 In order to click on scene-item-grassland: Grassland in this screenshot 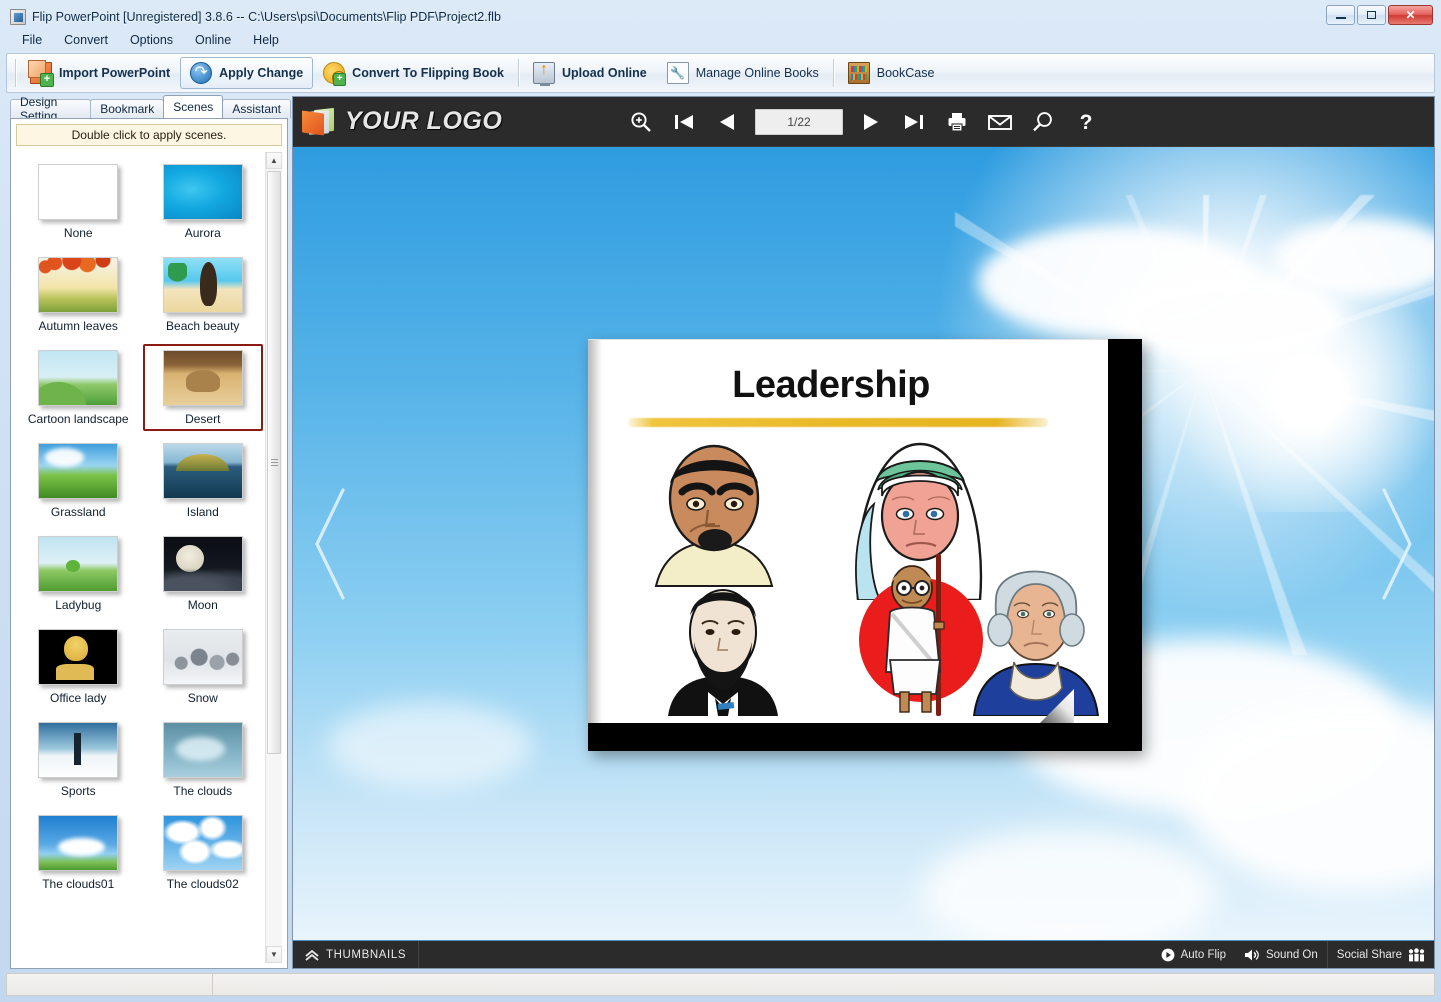, I will do `click(78, 480)`.